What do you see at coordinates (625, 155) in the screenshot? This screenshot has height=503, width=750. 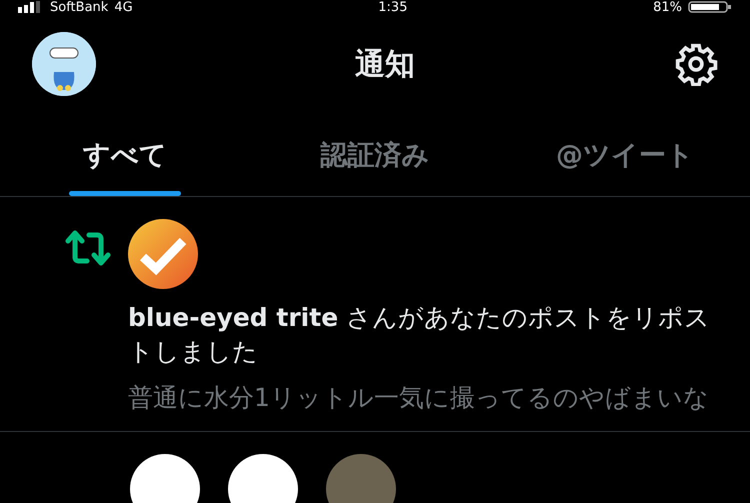 I see `tab: @ツイート` at bounding box center [625, 155].